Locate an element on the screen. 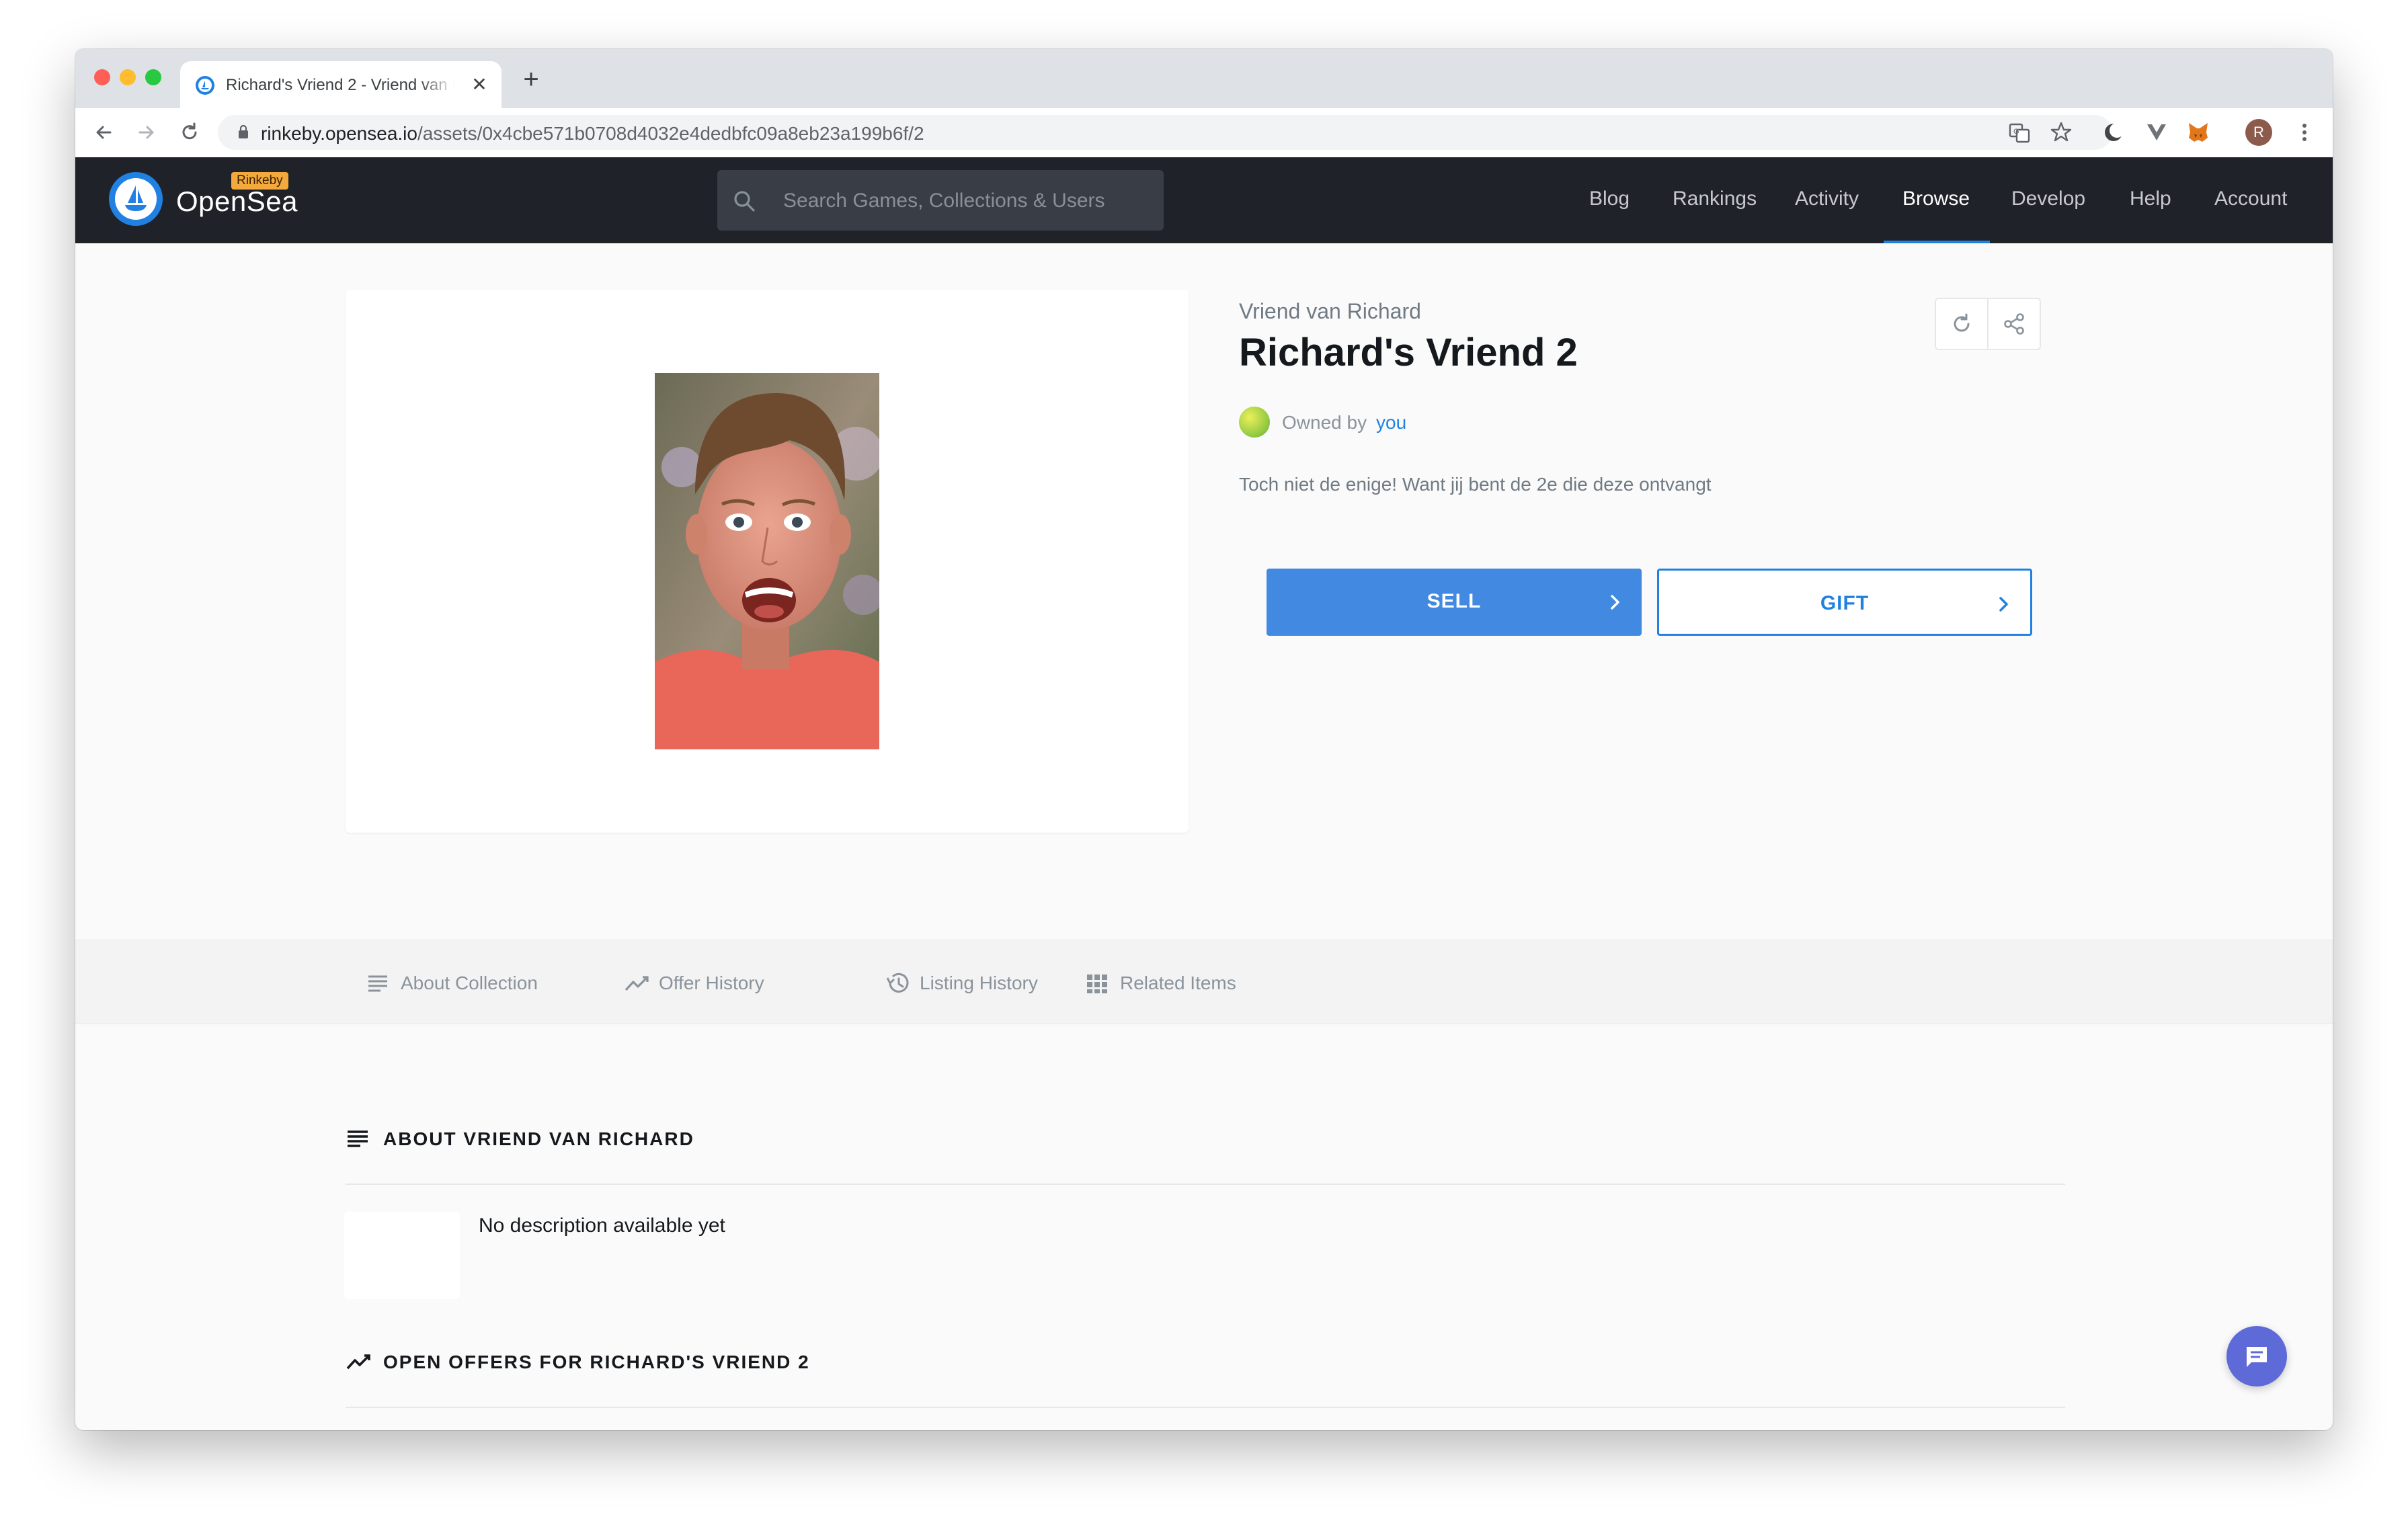 The image size is (2408, 1531). sell-button: SELL is located at coordinates (1454, 602).